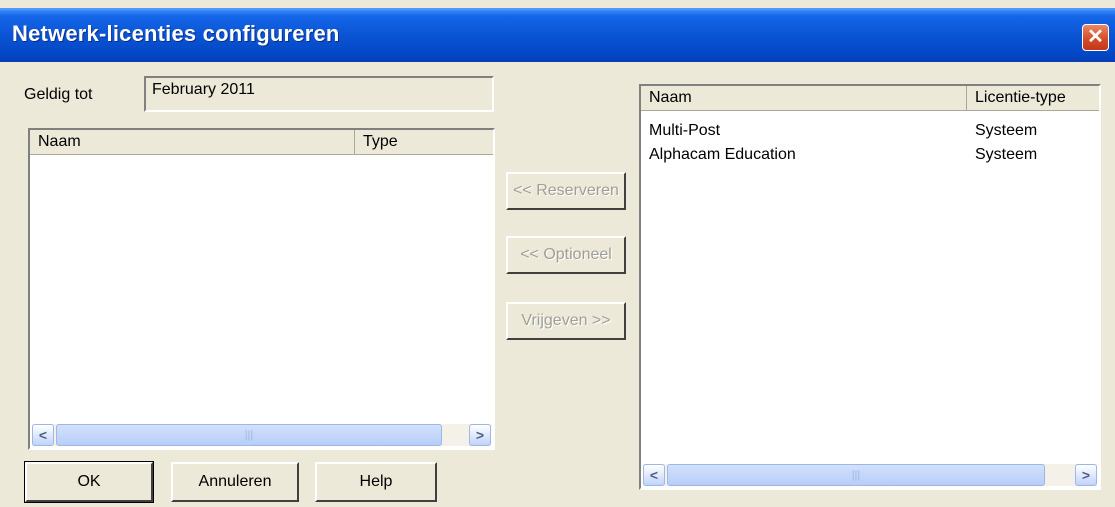 Image resolution: width=1115 pixels, height=507 pixels. I want to click on window-title: Netwerk-licenties configureren, so click(176, 33).